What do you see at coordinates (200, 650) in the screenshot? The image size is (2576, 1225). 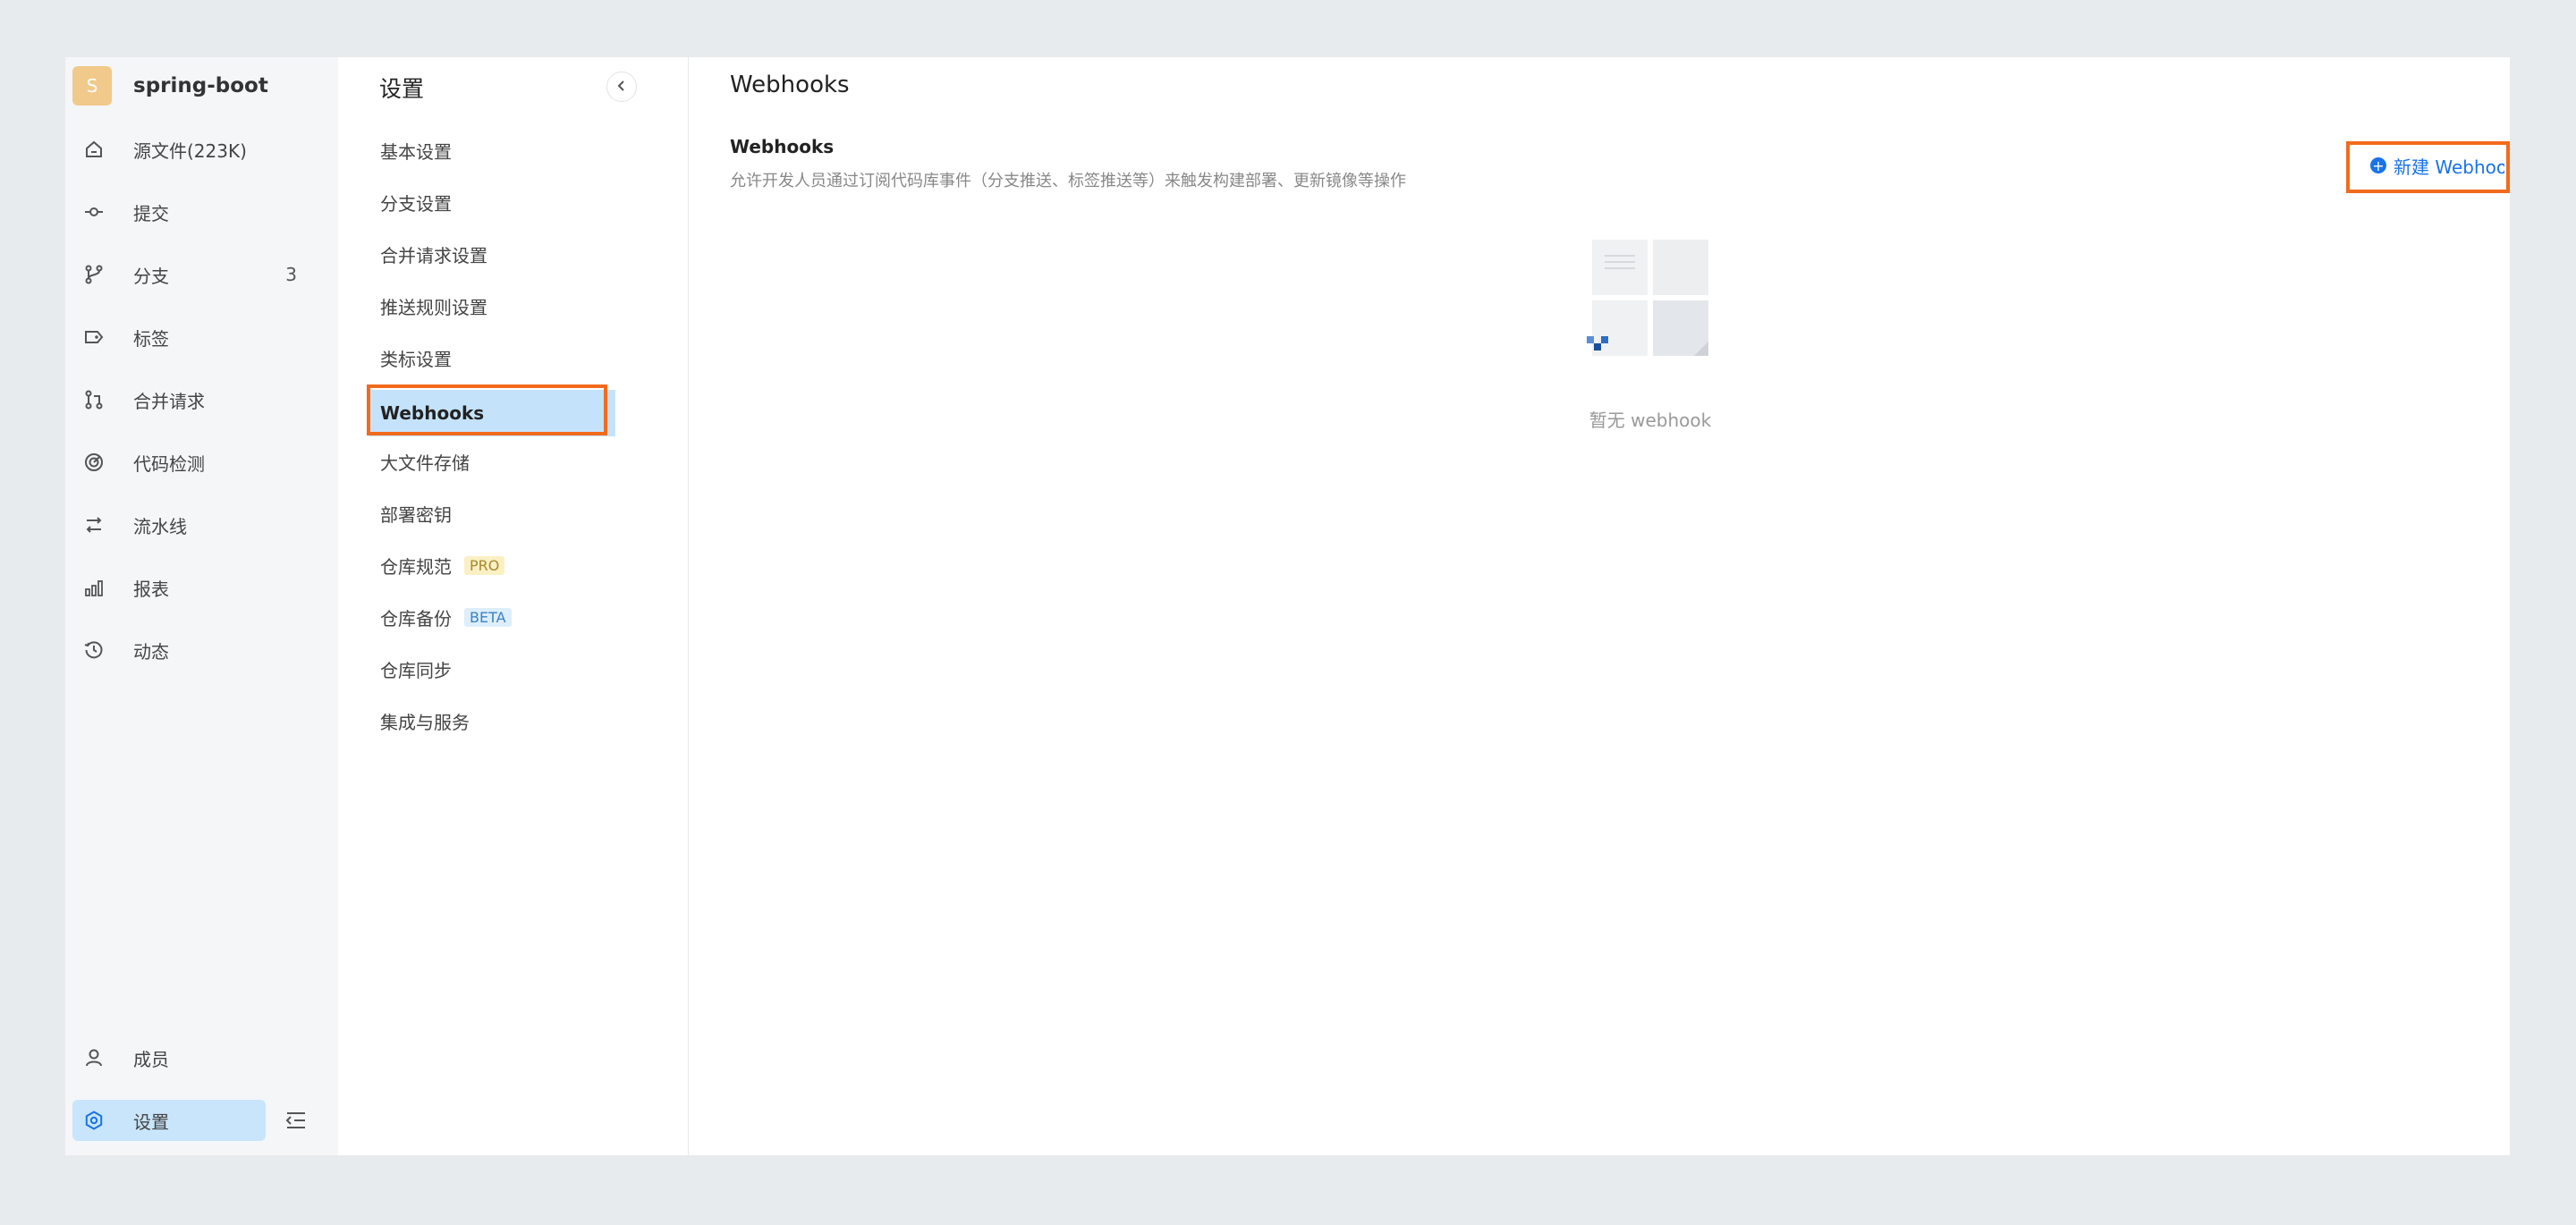 I see `sidebar-item-activity: 动态` at bounding box center [200, 650].